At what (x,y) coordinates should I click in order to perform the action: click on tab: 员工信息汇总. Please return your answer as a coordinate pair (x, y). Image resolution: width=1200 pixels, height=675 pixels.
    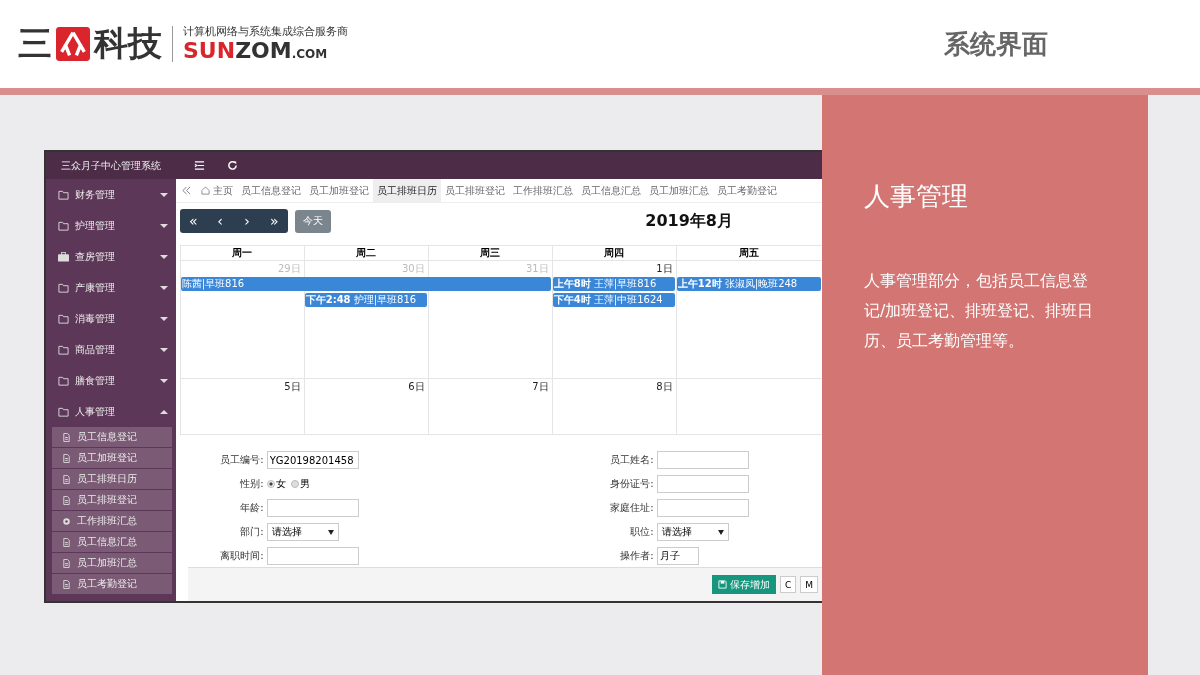
    Looking at the image, I should click on (610, 190).